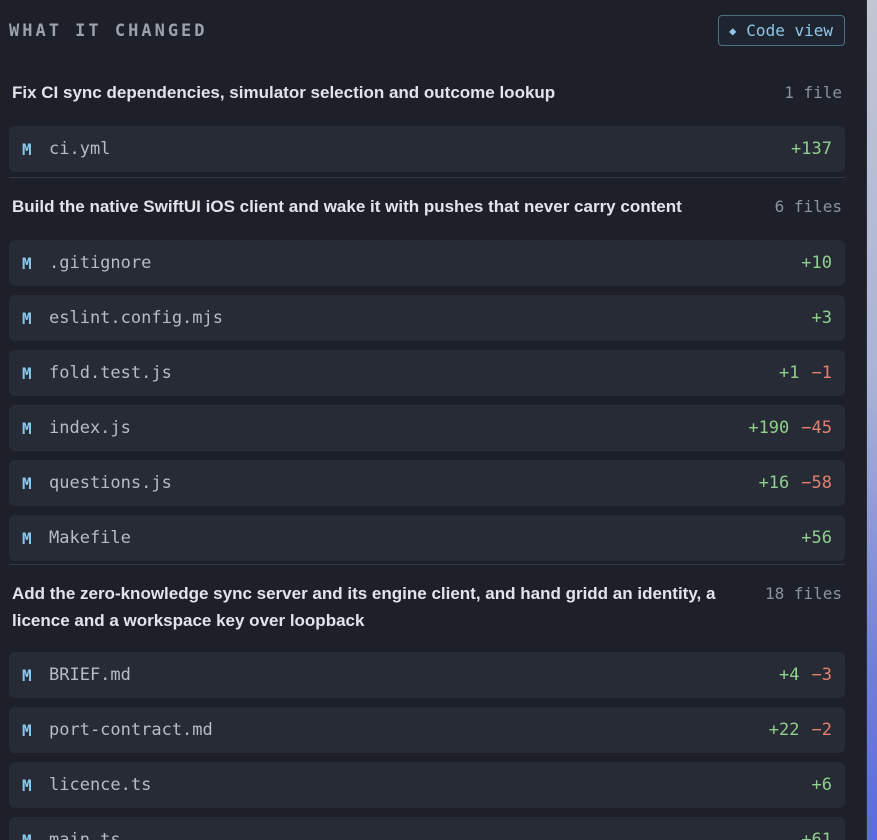  What do you see at coordinates (816, 263) in the screenshot?
I see `lines-added: +10` at bounding box center [816, 263].